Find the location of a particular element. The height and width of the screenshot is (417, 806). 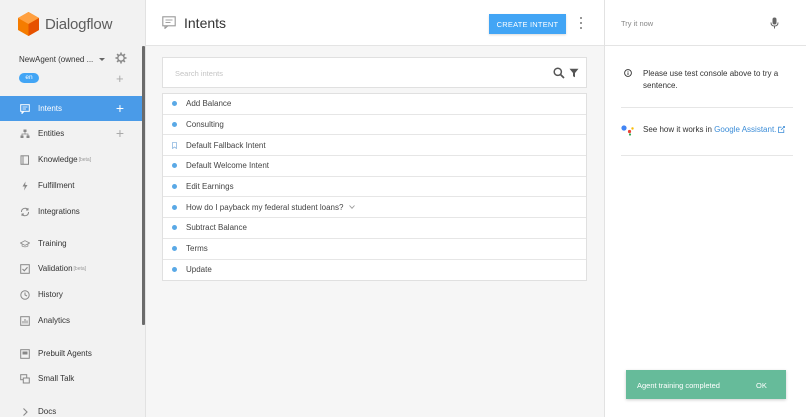

sidebar-scrollbar is located at coordinates (143, 185).